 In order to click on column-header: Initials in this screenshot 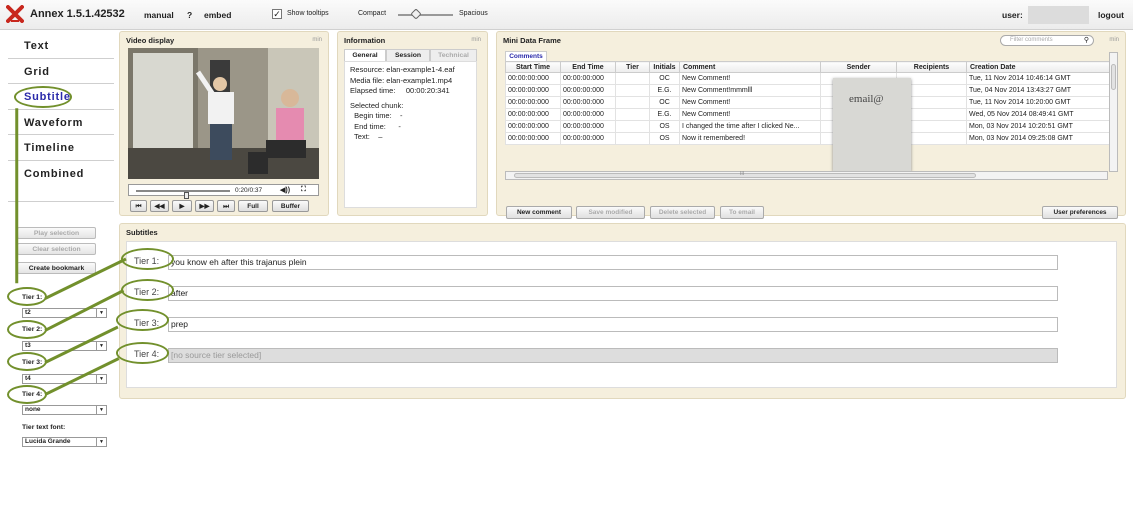, I will do `click(664, 67)`.